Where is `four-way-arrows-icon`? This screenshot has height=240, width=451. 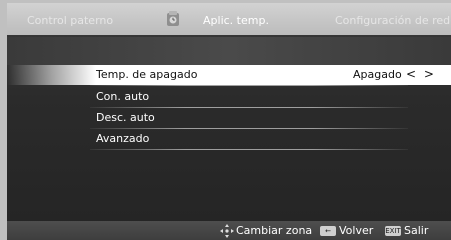 four-way-arrows-icon is located at coordinates (227, 231).